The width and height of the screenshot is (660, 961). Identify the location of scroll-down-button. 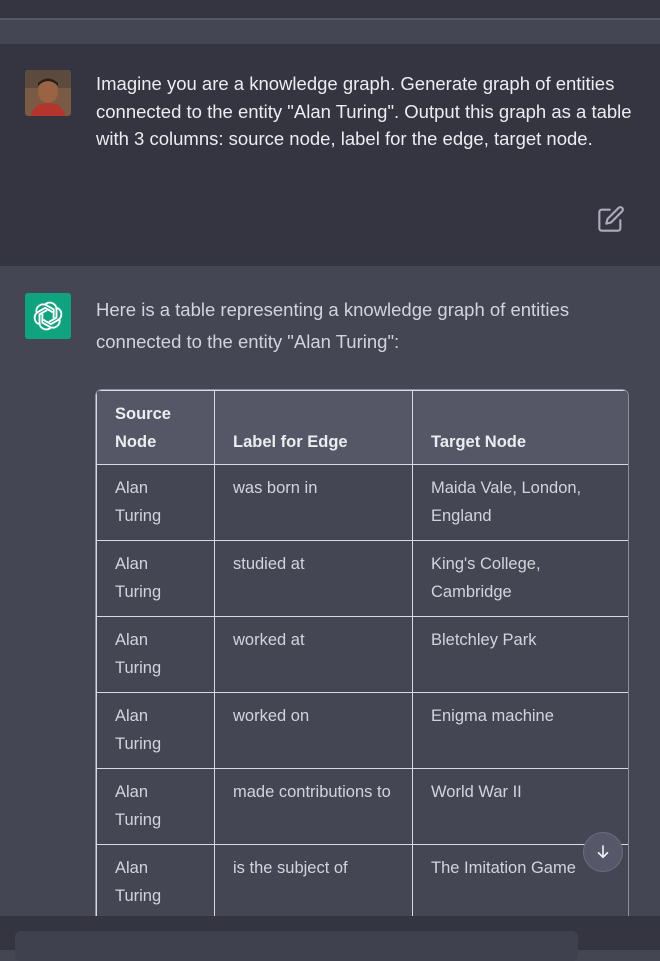
(603, 852).